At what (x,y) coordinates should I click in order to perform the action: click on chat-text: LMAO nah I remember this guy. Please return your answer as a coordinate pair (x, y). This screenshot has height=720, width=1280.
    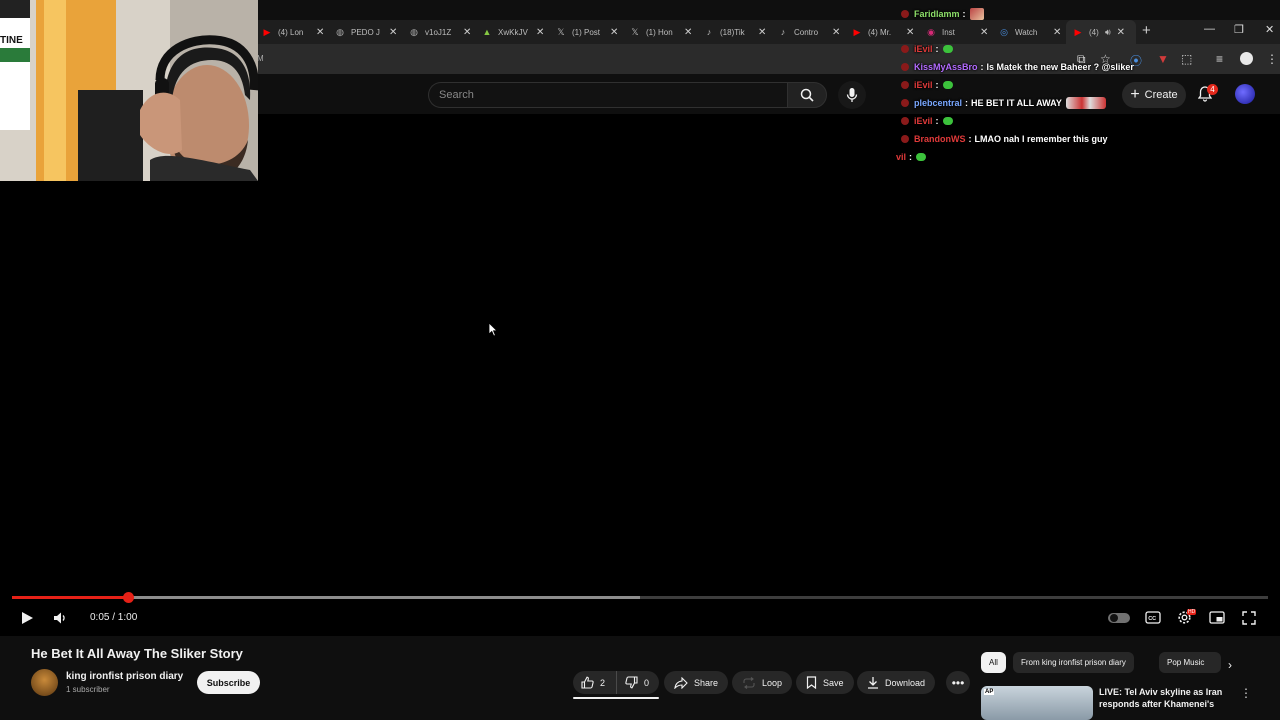
    Looking at the image, I should click on (1041, 139).